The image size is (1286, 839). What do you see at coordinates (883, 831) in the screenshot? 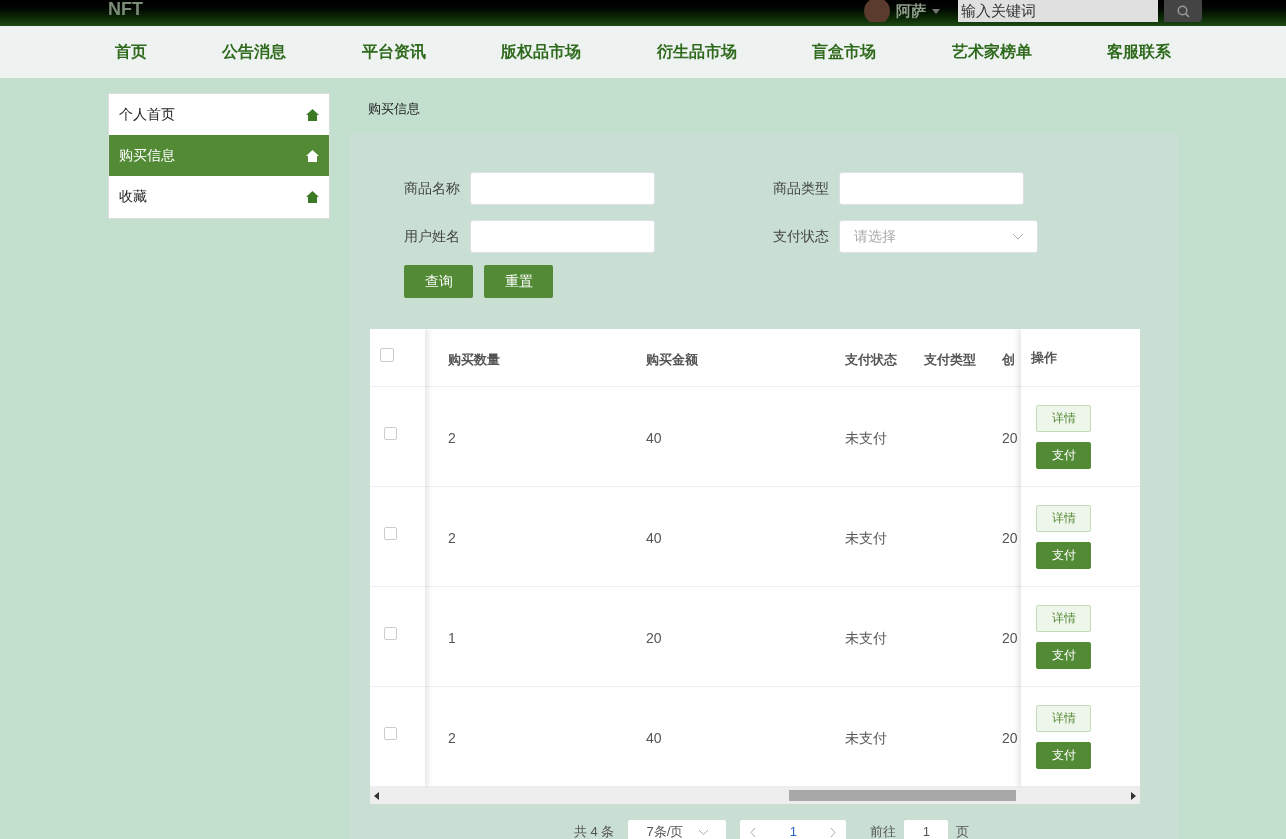
I see `goto-label: 前往` at bounding box center [883, 831].